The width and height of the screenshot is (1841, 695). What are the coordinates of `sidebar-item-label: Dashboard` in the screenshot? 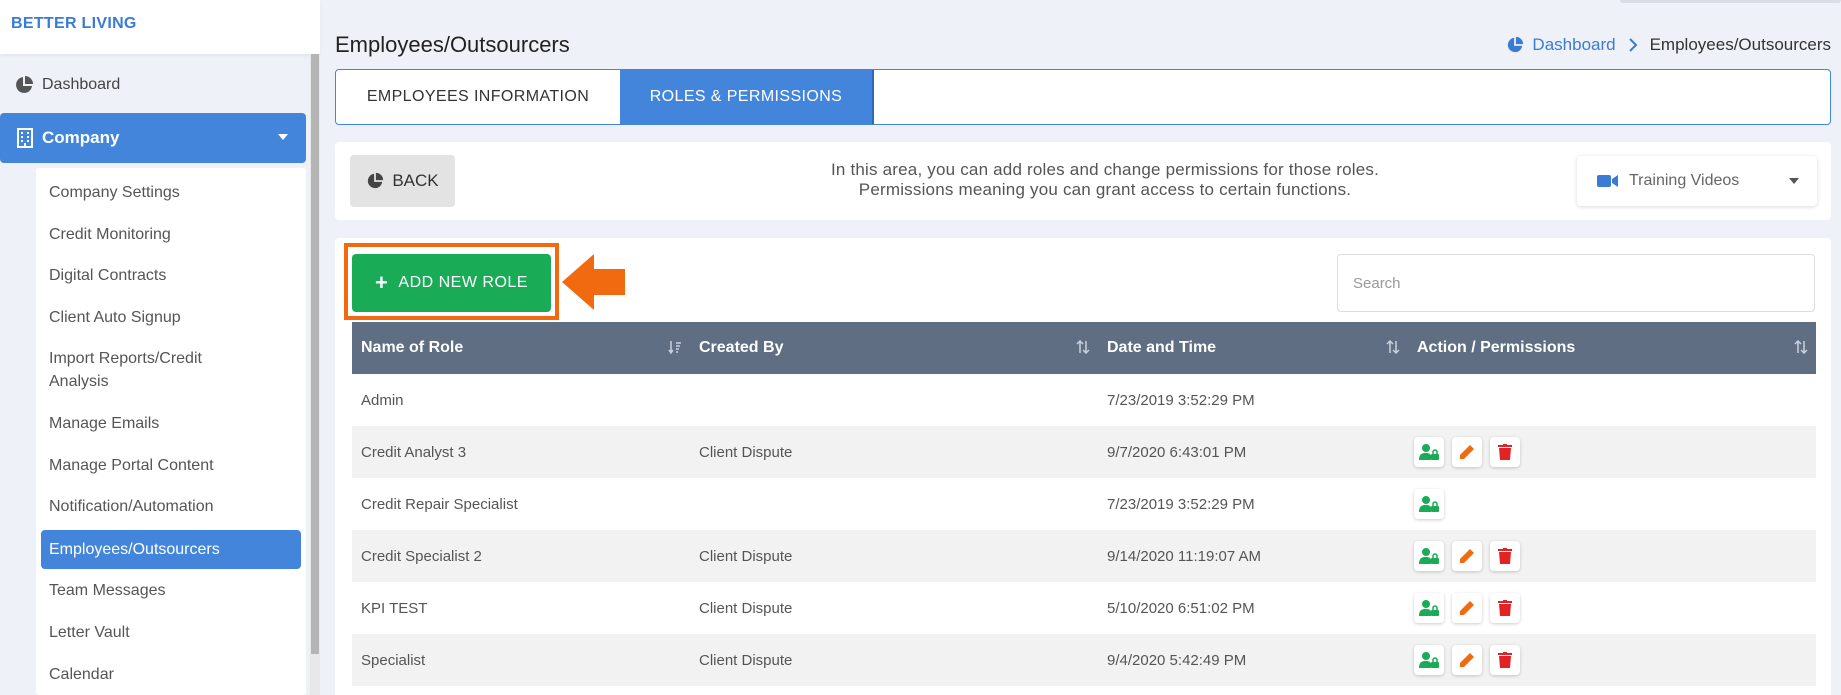 It's located at (81, 84).